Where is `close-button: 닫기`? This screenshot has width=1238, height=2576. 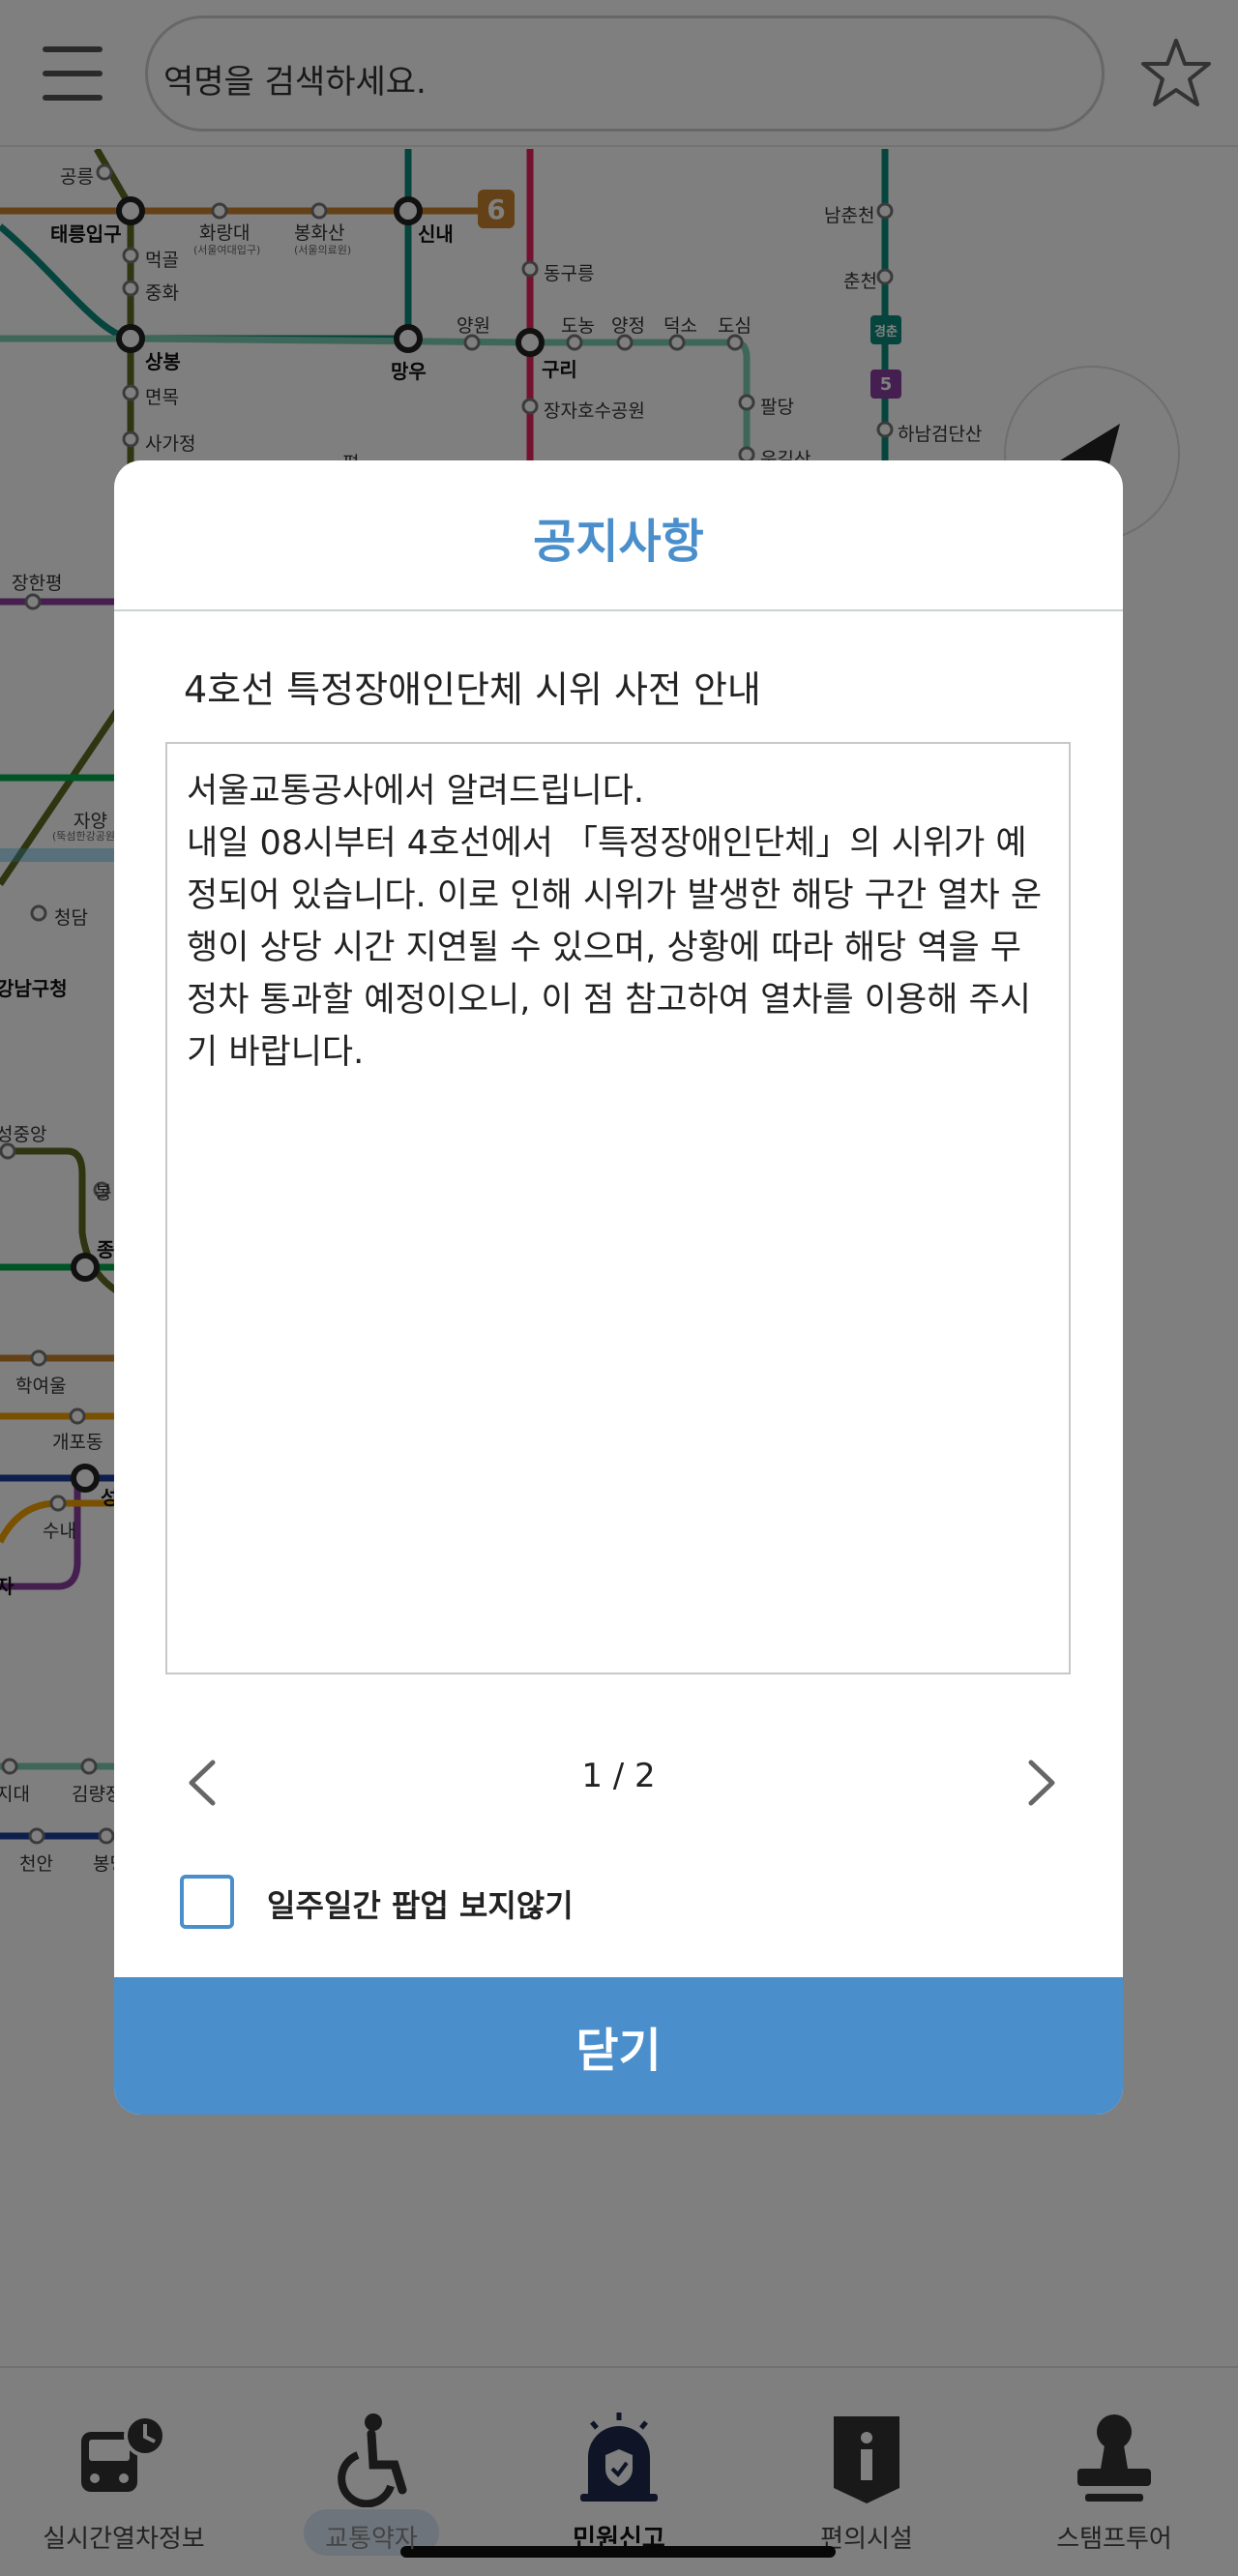
close-button: 닫기 is located at coordinates (618, 2046).